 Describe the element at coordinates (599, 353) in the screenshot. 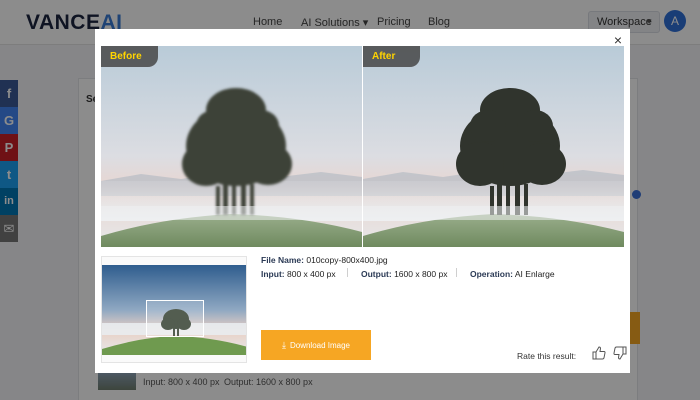

I see `thumbs-up-icon` at that location.